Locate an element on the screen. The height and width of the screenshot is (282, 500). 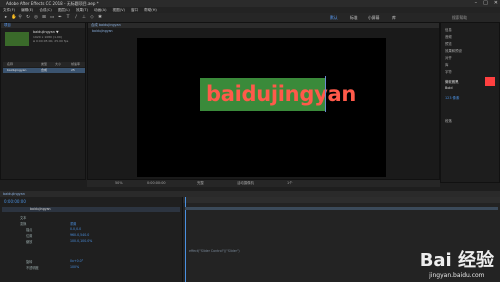
close-icon: ✕ is located at coordinates (496, 3).